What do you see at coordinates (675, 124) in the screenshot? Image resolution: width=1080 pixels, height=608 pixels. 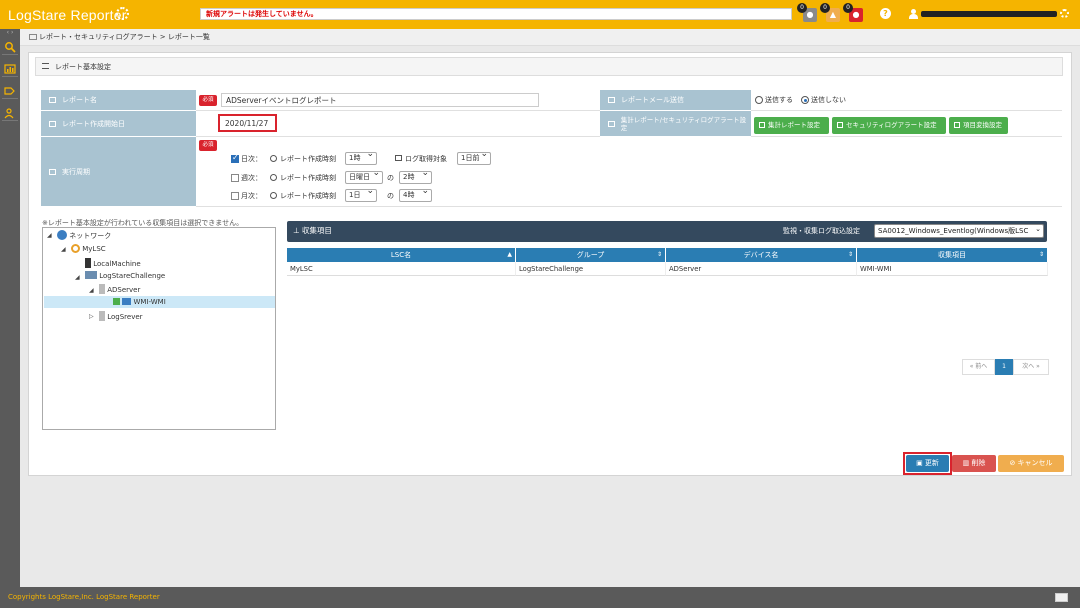 I see `aggregate-label: 集計レポート/セキュリティログアラート設定` at bounding box center [675, 124].